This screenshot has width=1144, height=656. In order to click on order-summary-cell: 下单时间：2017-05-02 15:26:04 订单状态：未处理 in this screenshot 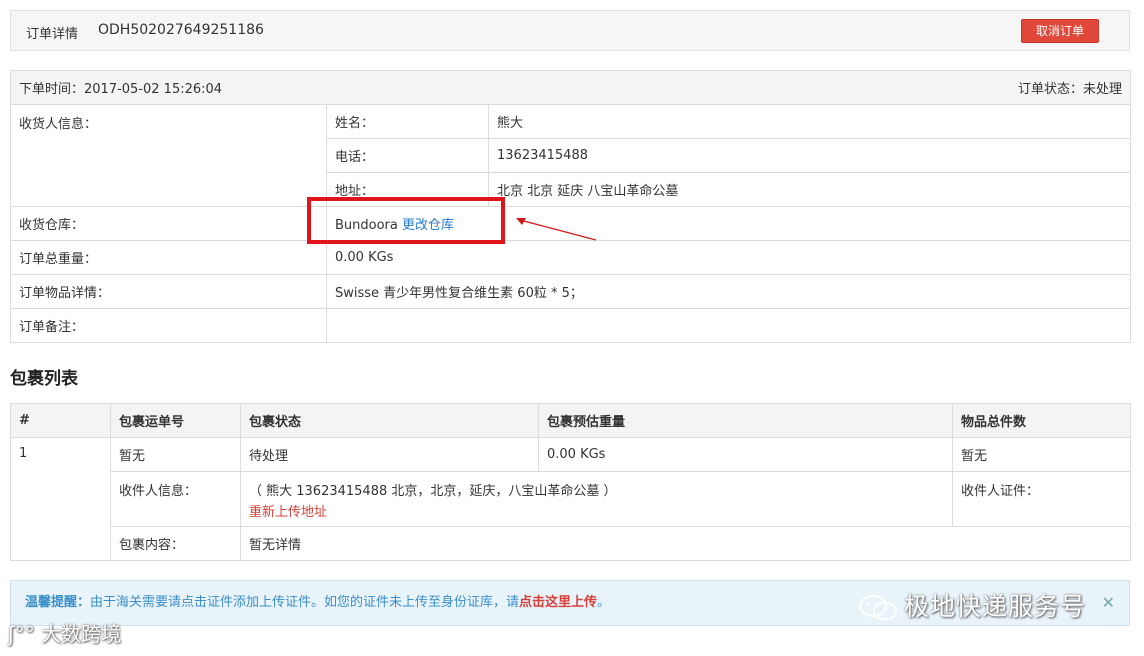, I will do `click(570, 87)`.